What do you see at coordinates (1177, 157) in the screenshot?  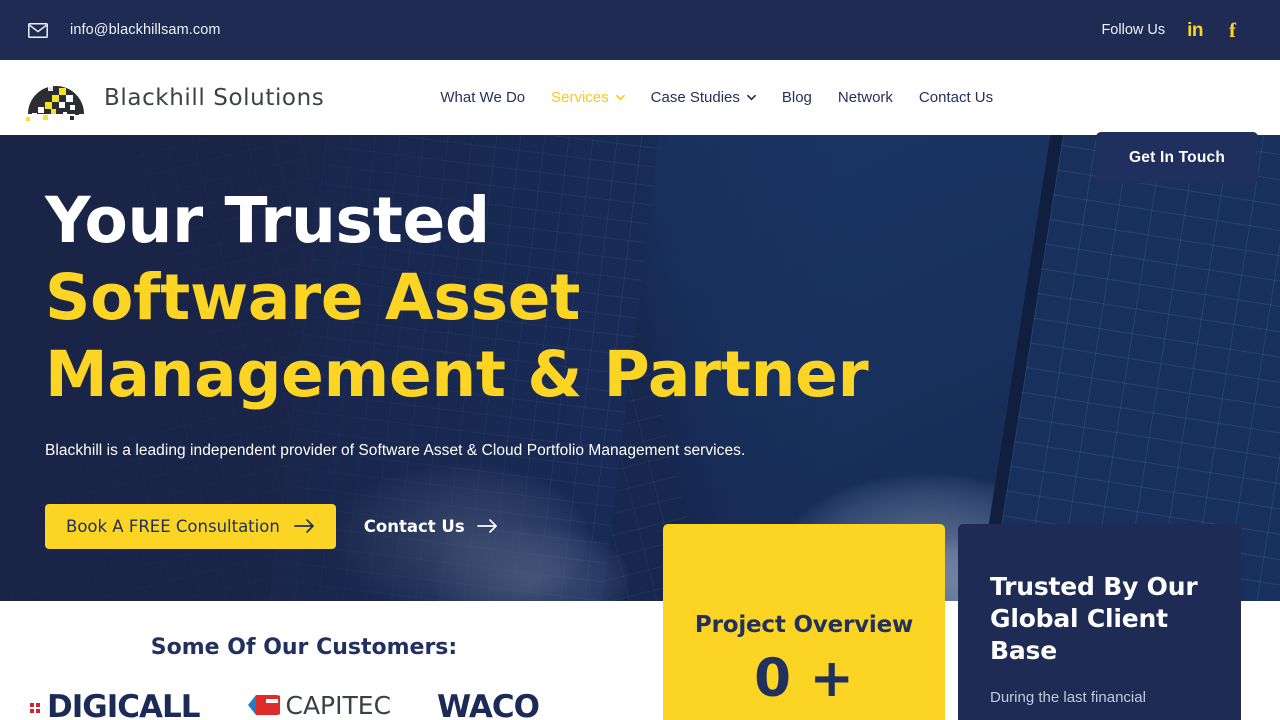 I see `get-in-touch-button: Get In Touch` at bounding box center [1177, 157].